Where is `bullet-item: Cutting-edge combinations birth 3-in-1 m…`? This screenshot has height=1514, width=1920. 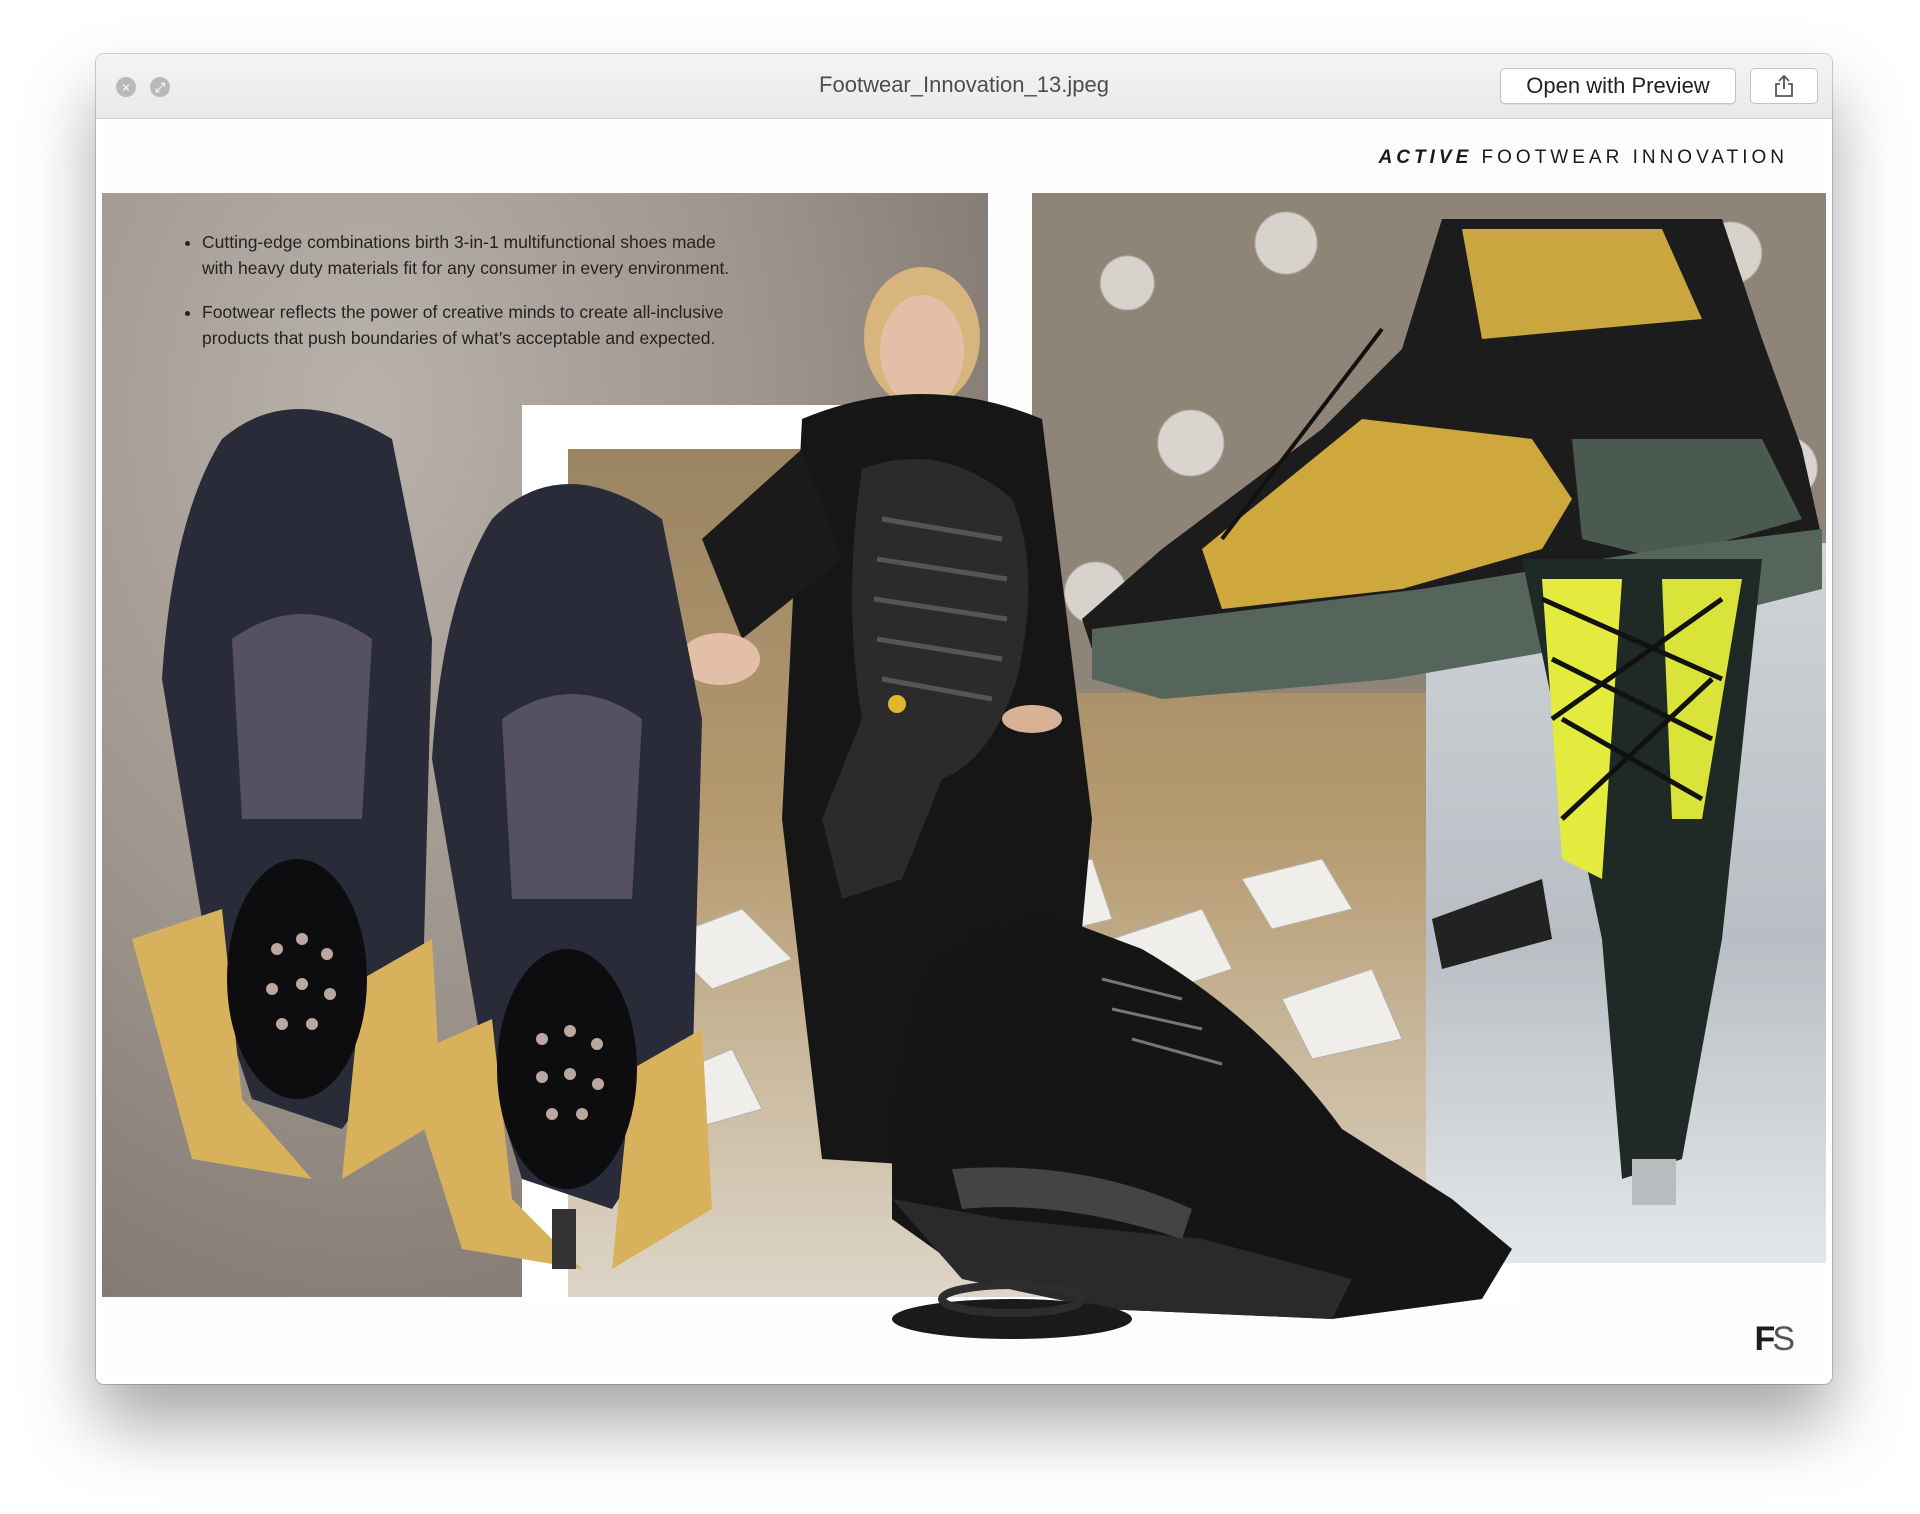 bullet-item: Cutting-edge combinations birth 3-in-1 m… is located at coordinates (472, 255).